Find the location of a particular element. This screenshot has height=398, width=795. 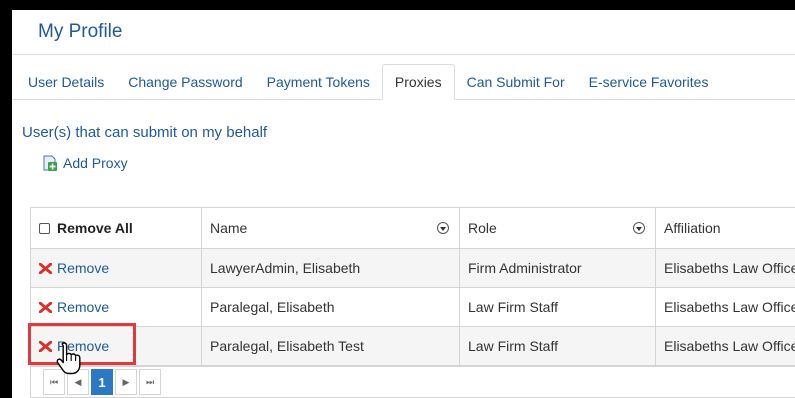

role-column-header: Role is located at coordinates (558, 228).